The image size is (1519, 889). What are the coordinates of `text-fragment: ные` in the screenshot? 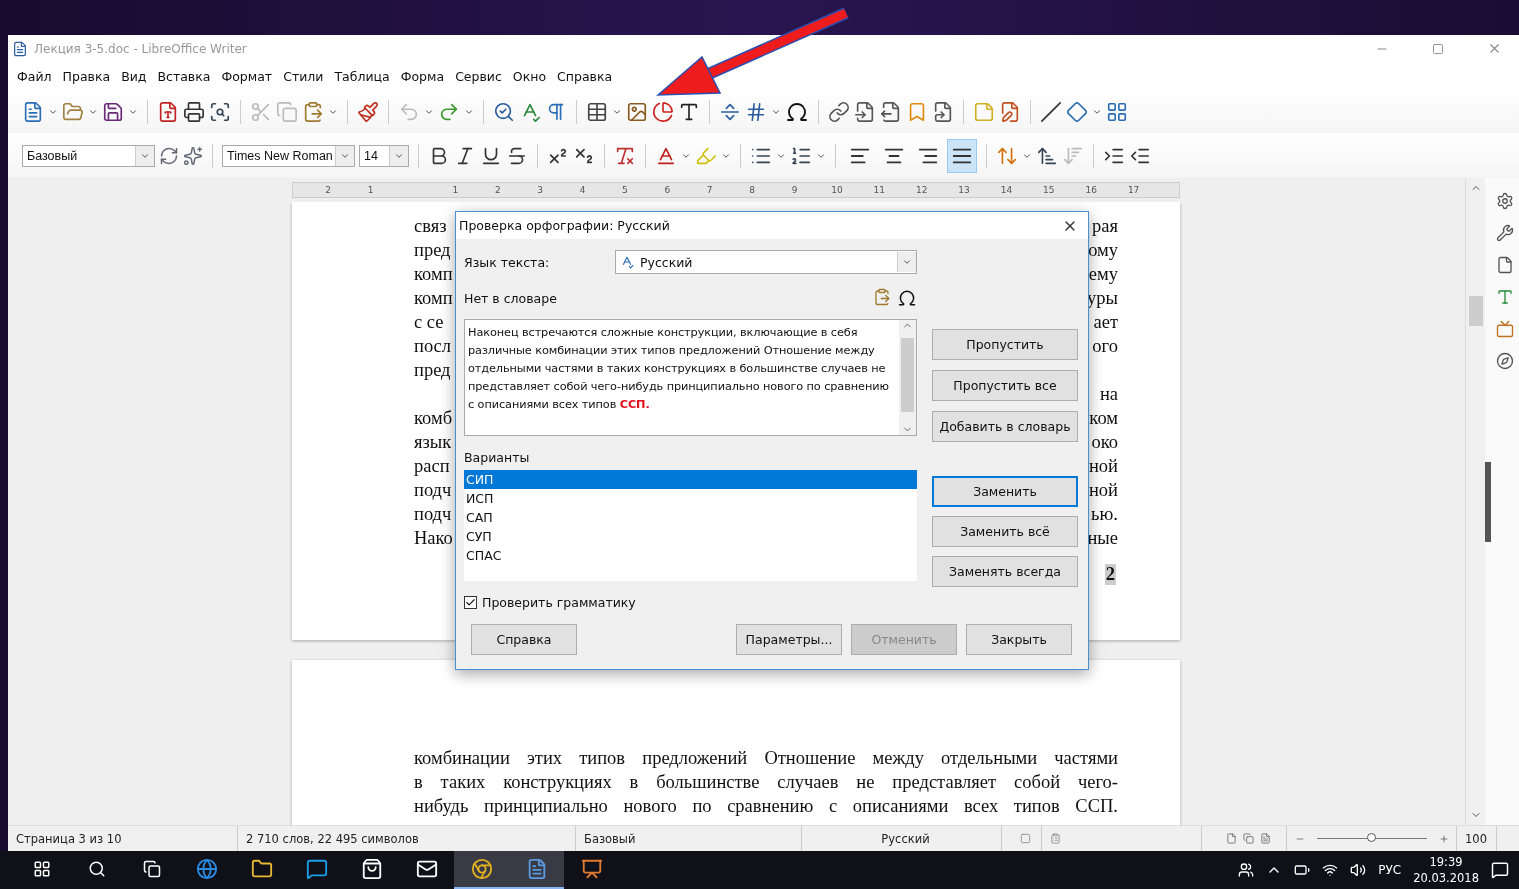 It's located at (1102, 538).